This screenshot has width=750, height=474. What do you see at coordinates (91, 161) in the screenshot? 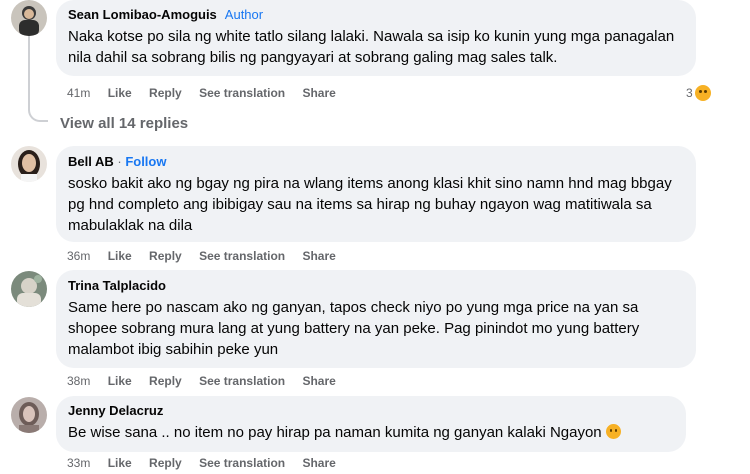
I see `commenter-name: Bell AB` at bounding box center [91, 161].